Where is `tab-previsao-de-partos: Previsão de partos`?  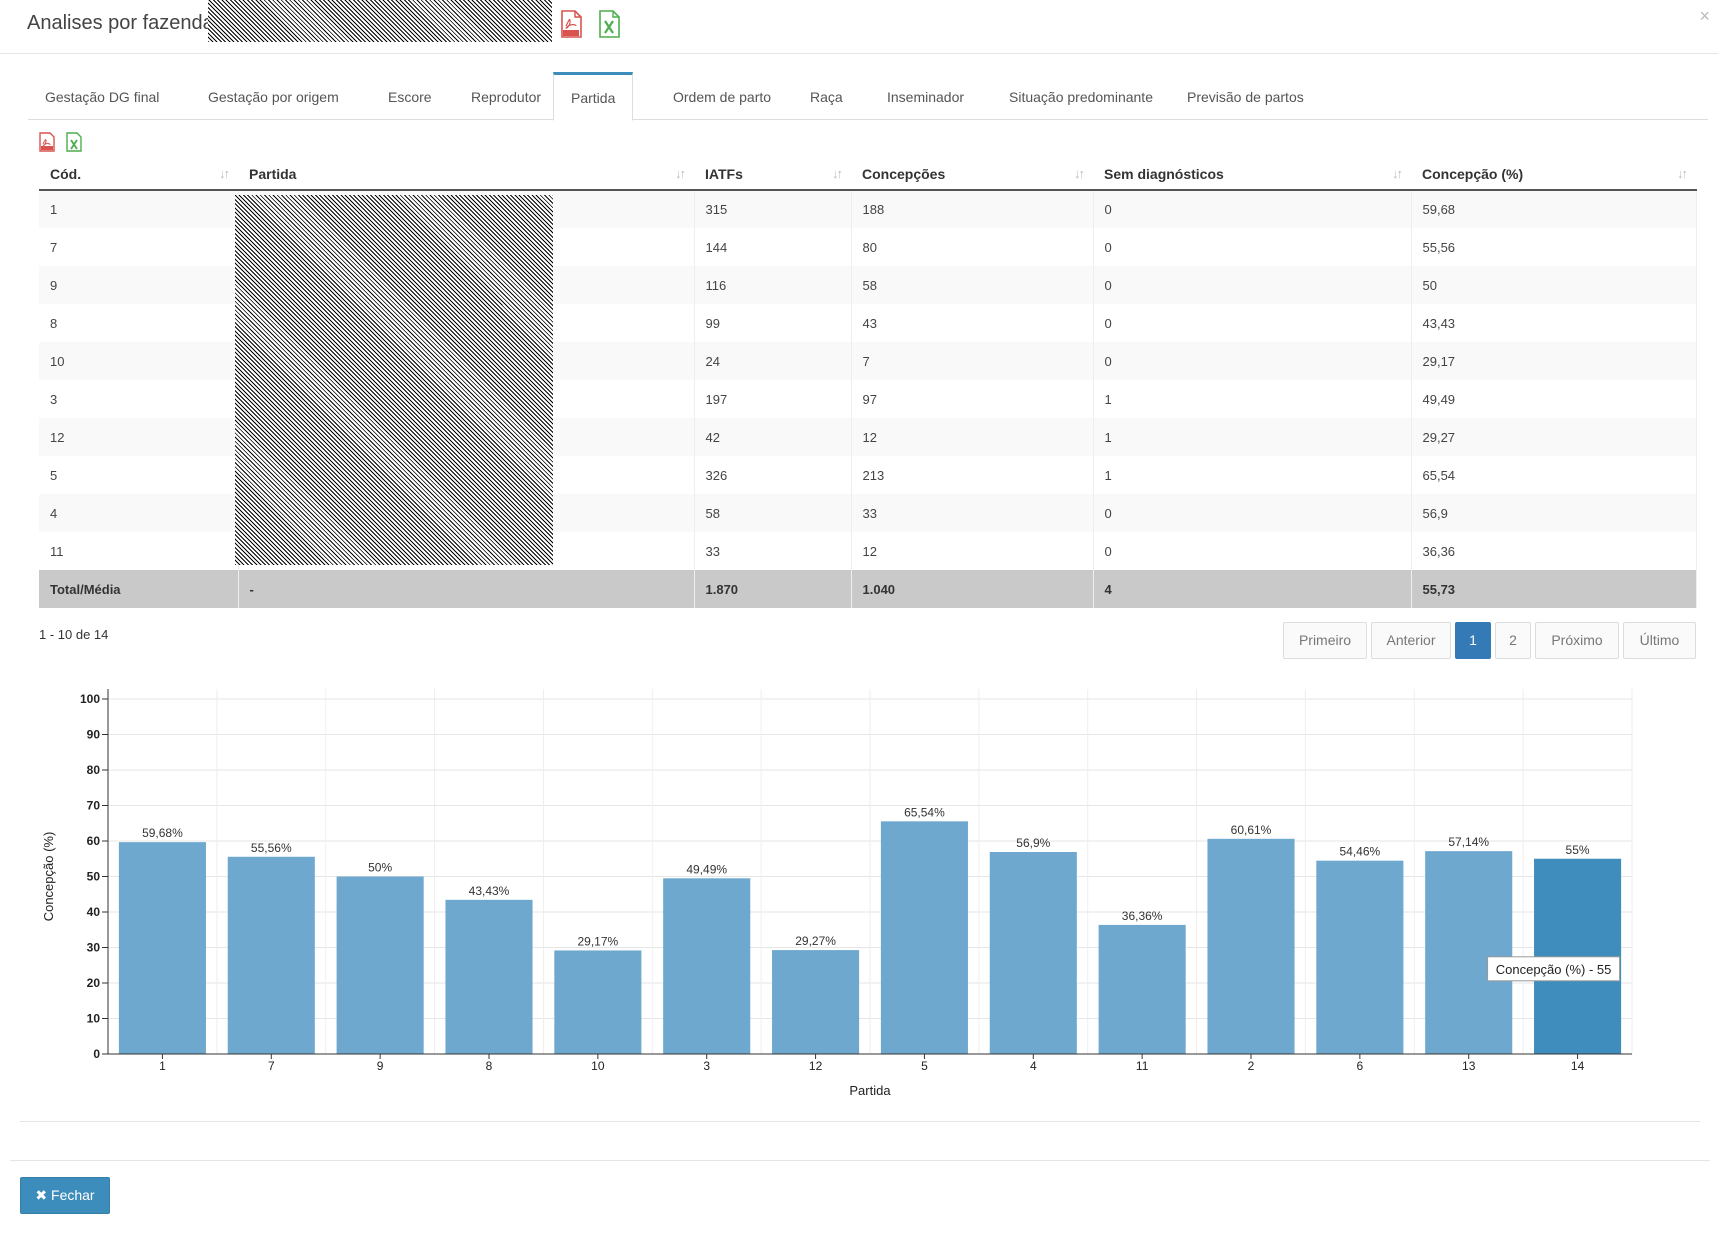 tab-previsao-de-partos: Previsão de partos is located at coordinates (1245, 96).